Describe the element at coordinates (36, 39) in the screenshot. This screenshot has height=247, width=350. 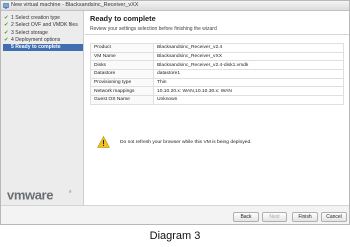
I see `step-label: 4 Deployment options` at that location.